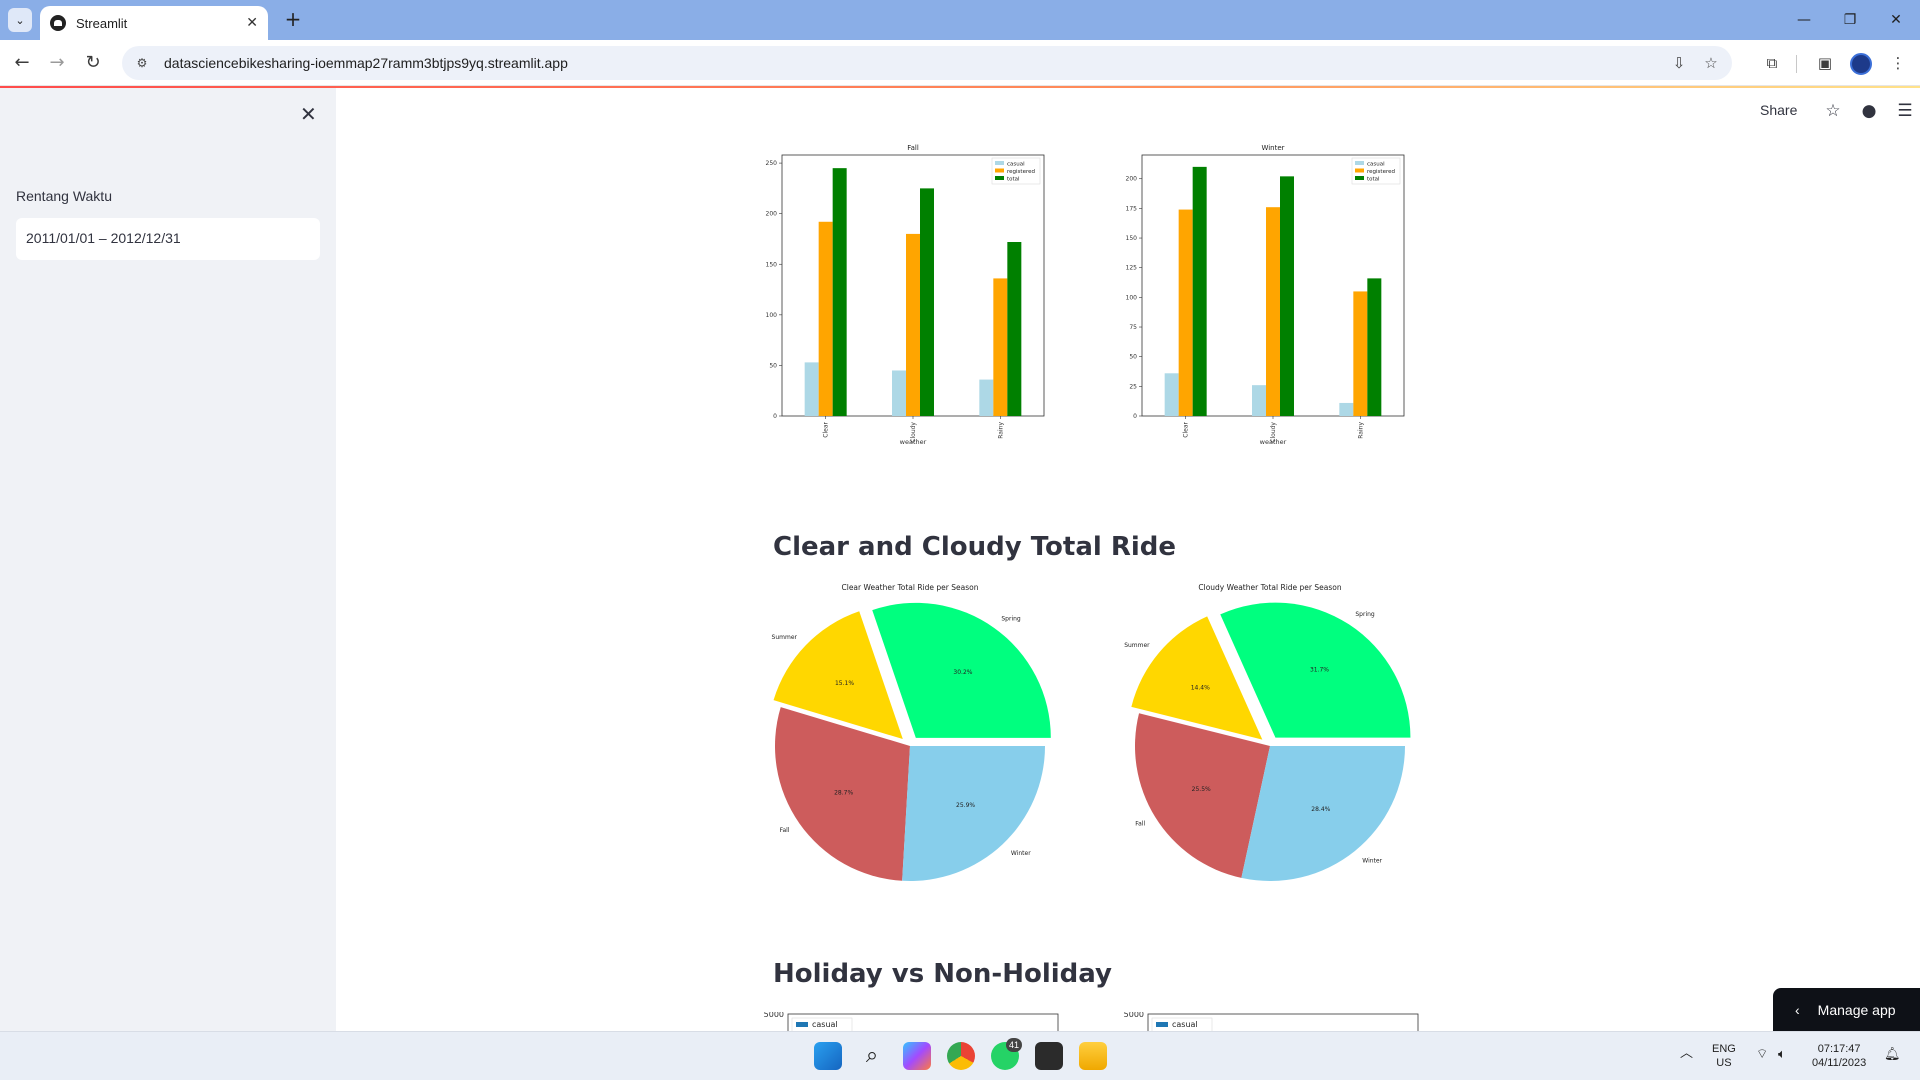  Describe the element at coordinates (1372, 860) in the screenshot. I see `pie-label-winter: Winter` at that location.